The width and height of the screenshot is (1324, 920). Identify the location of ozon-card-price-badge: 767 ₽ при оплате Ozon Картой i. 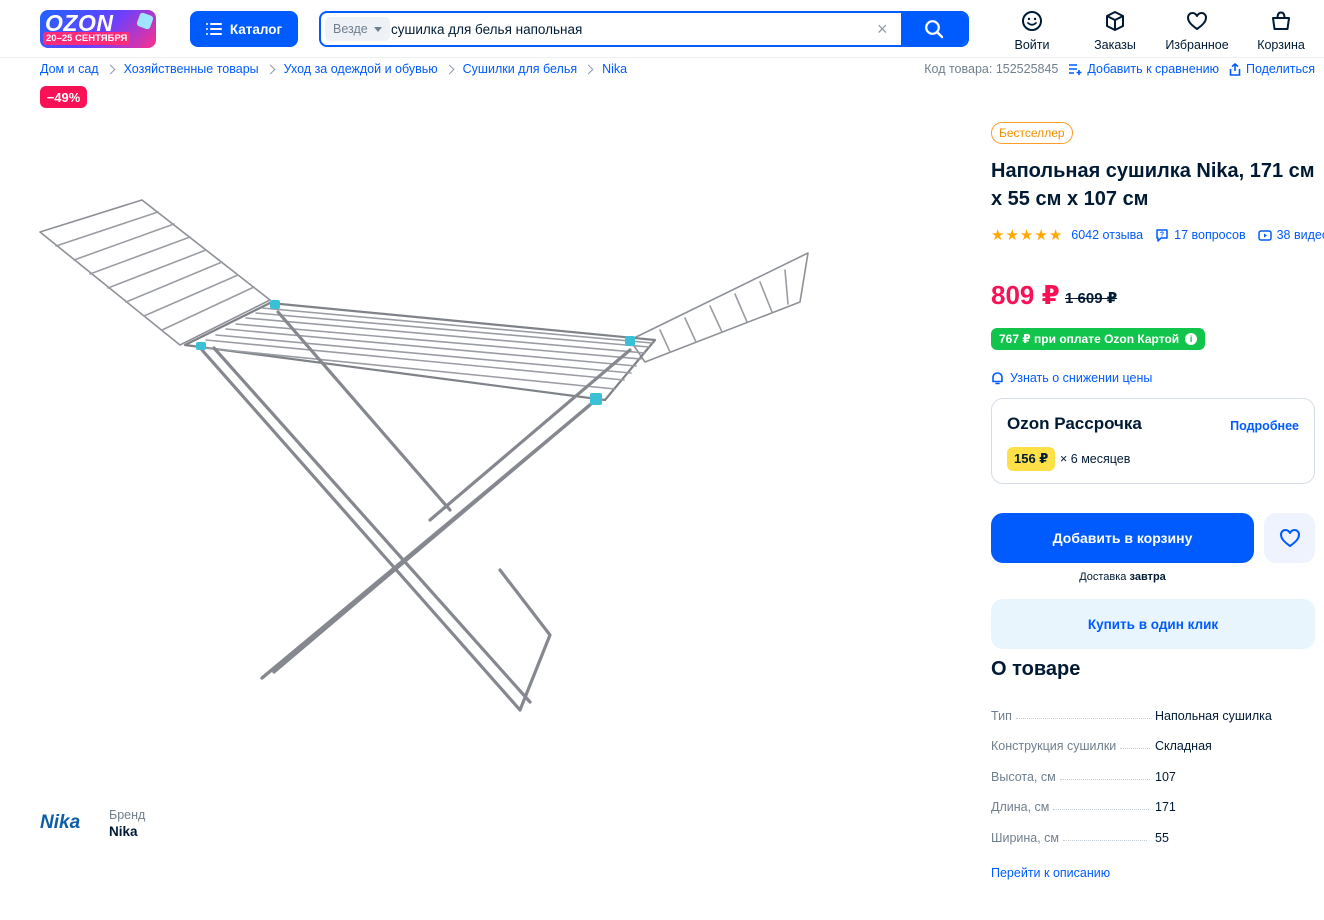
(1098, 339).